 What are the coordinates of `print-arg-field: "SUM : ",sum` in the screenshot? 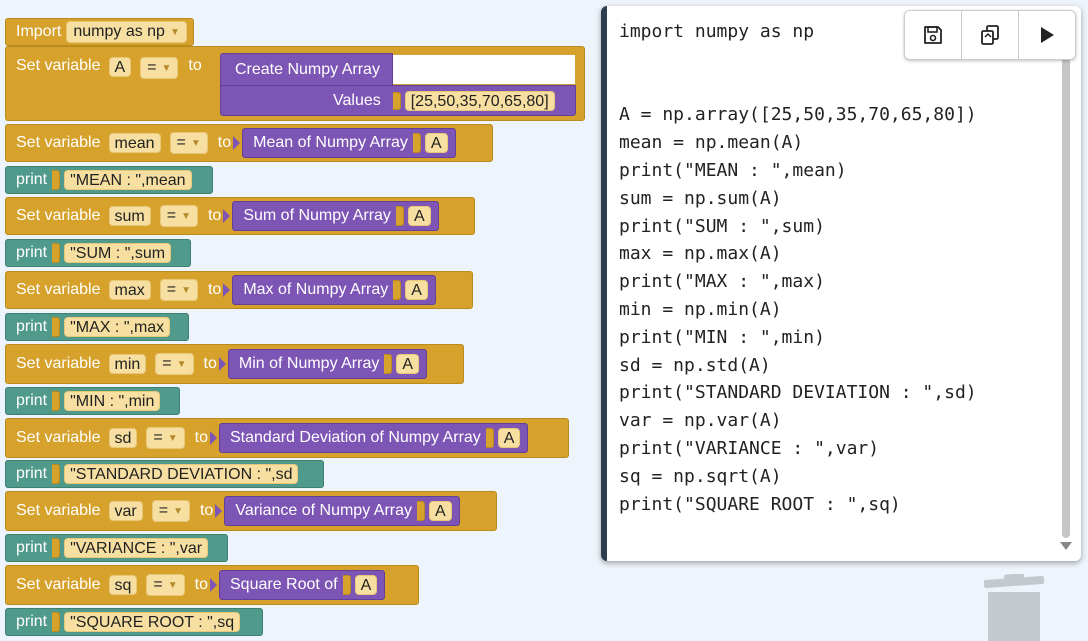 It's located at (118, 253).